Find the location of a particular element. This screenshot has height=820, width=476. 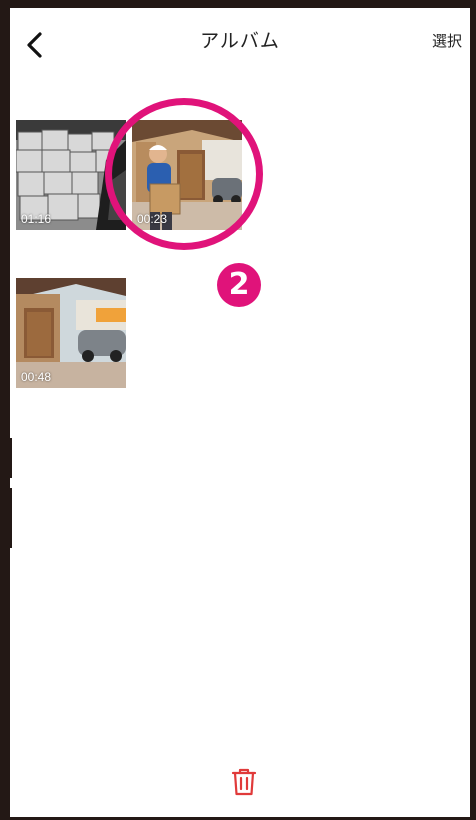

video-thumbnail-1: 01:16 is located at coordinates (71, 175).